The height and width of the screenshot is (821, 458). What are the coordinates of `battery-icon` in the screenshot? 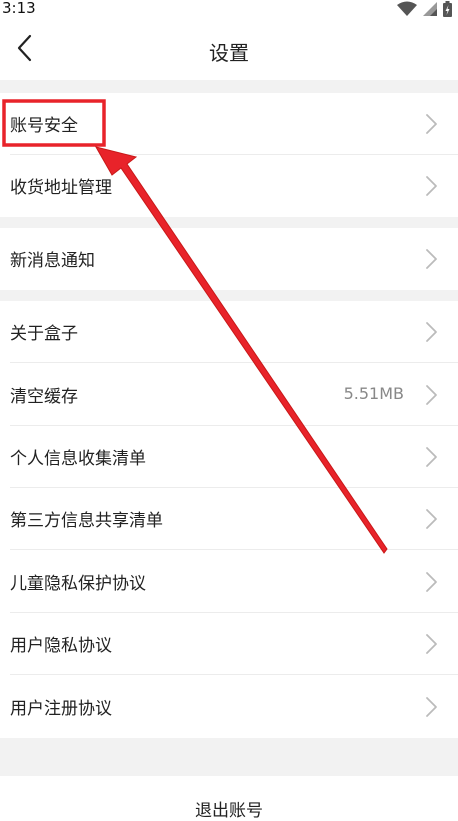 It's located at (447, 9).